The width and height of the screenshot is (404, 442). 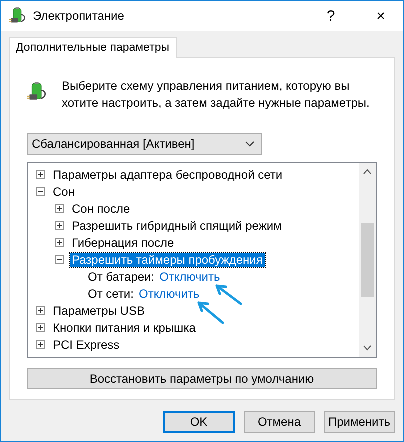 What do you see at coordinates (216, 95) in the screenshot?
I see `description-text: Выберите схему управления питанием, которую вы хотите настроить, а затем задайте нужные параметры.` at bounding box center [216, 95].